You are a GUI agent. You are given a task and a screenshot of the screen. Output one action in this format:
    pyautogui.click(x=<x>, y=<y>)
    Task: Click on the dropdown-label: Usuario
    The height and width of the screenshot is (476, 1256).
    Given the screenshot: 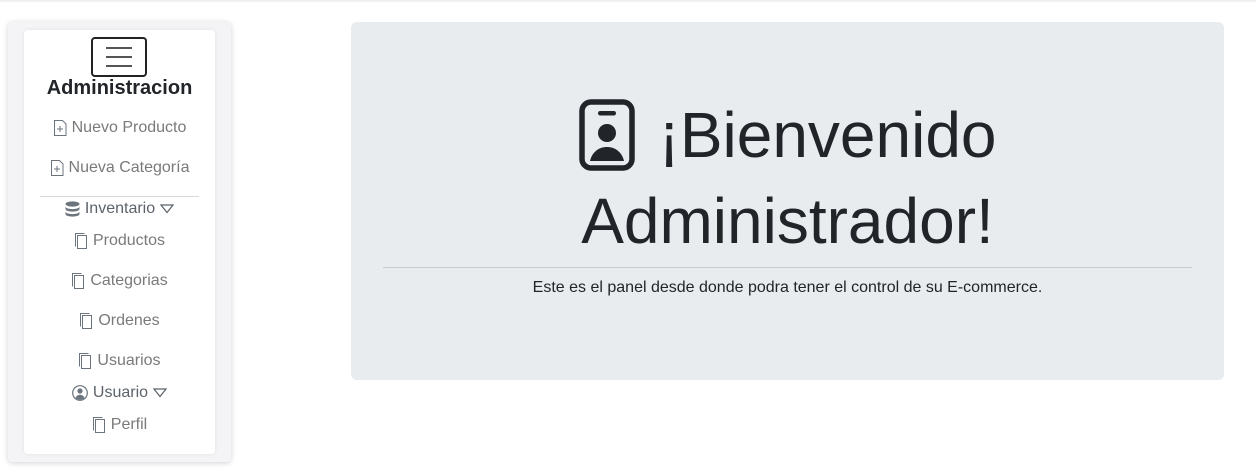 What is the action you would take?
    pyautogui.click(x=120, y=392)
    